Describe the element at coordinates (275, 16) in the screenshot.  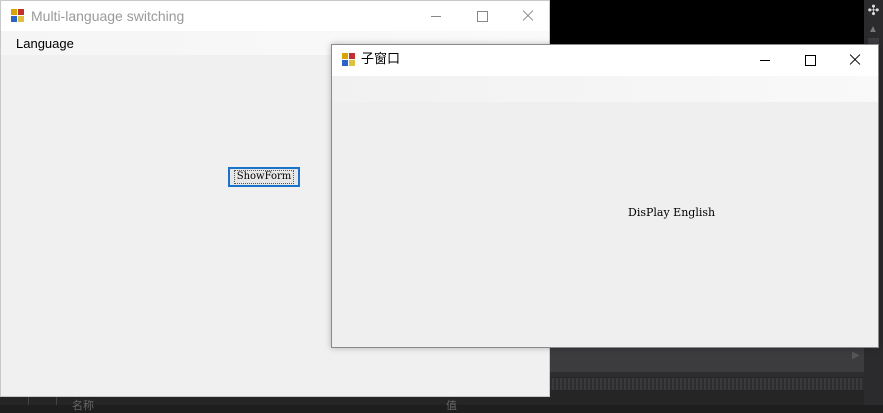
I see `main-titlebar: Multi-language switching` at that location.